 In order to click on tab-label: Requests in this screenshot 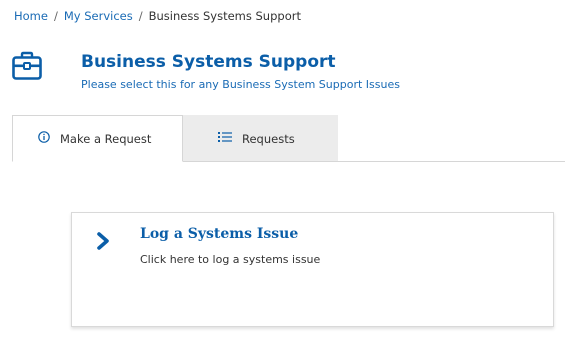, I will do `click(268, 138)`.